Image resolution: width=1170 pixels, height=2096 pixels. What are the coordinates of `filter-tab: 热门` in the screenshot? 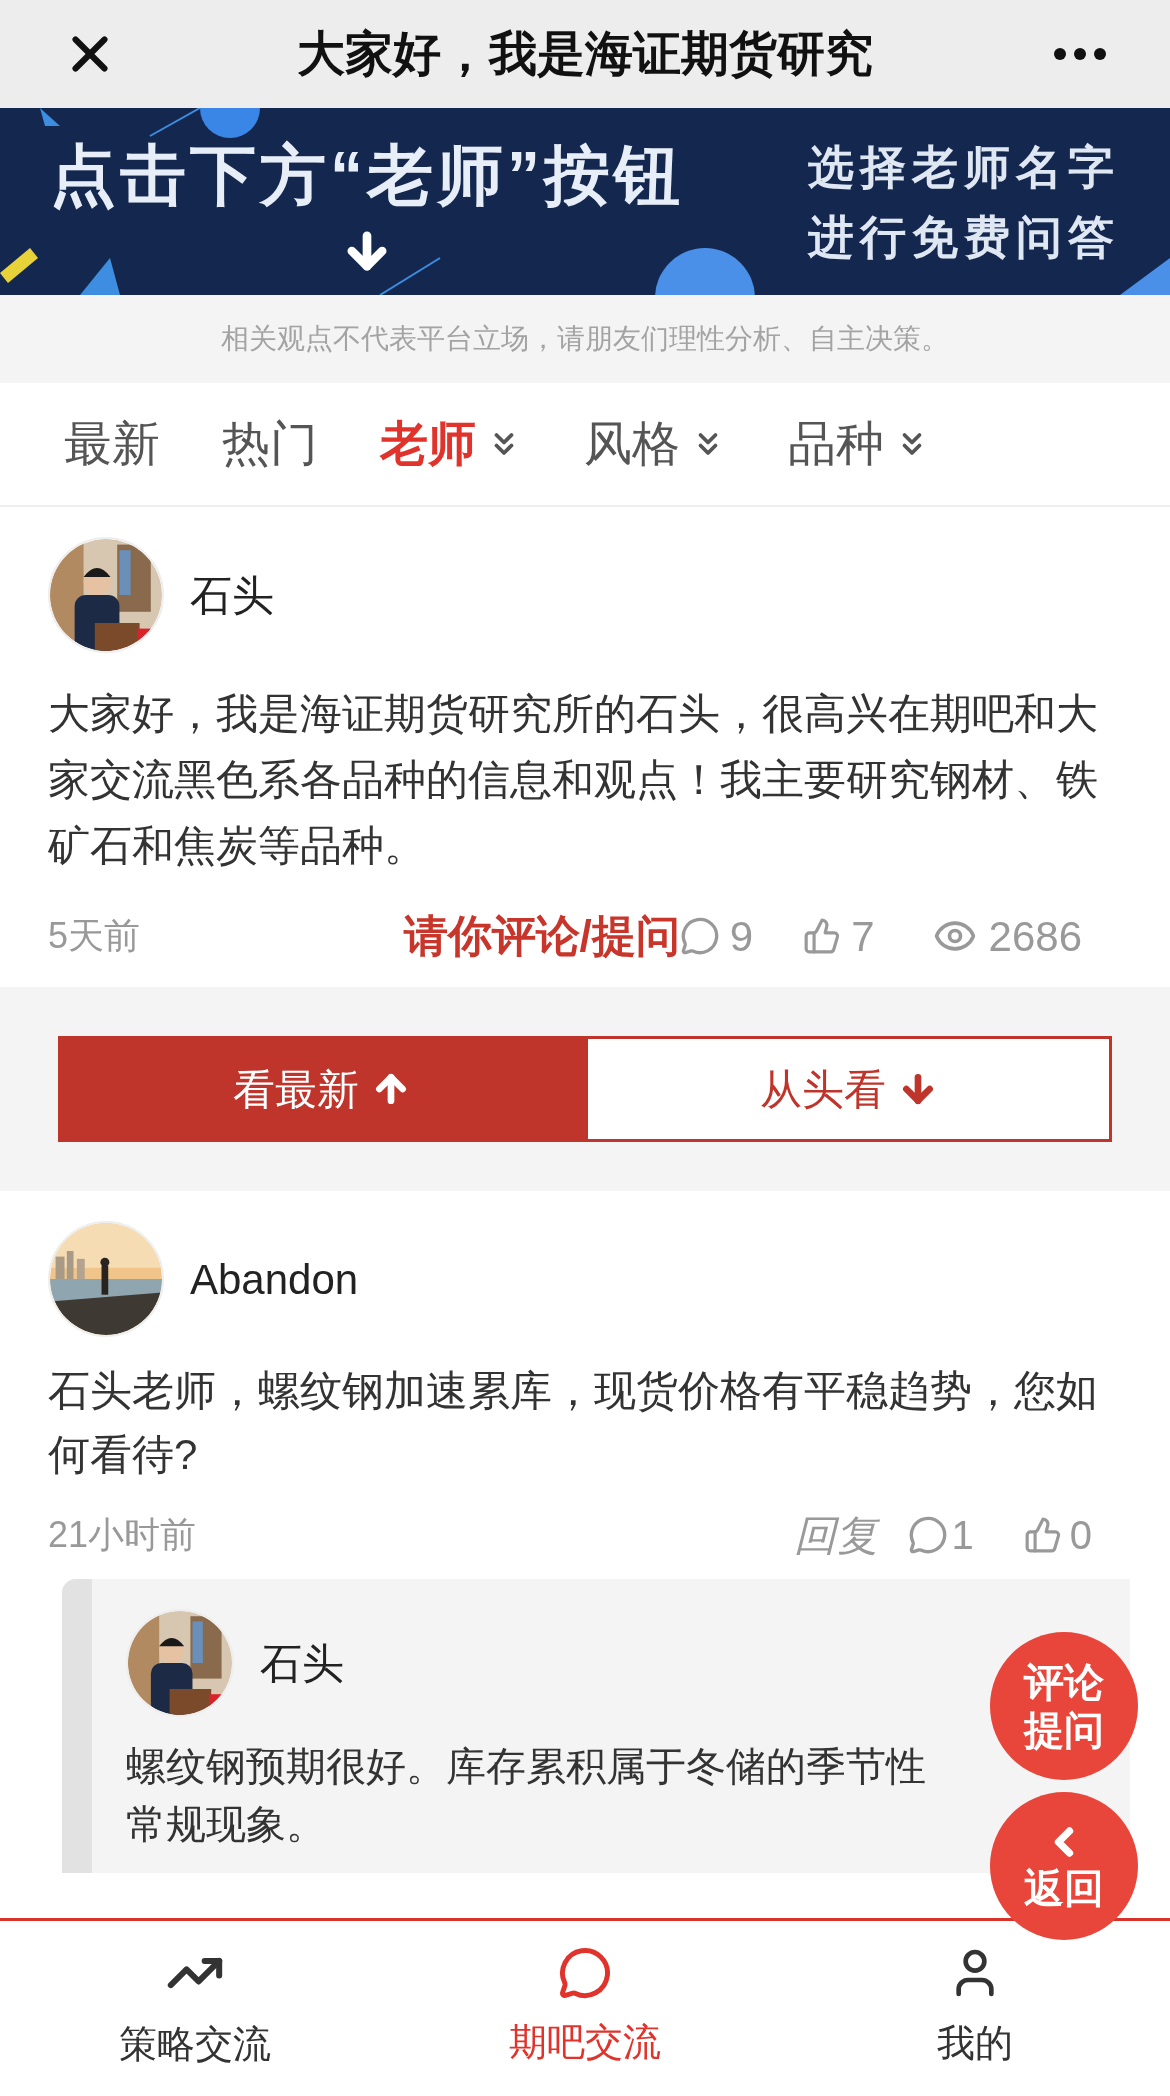 It's located at (270, 444).